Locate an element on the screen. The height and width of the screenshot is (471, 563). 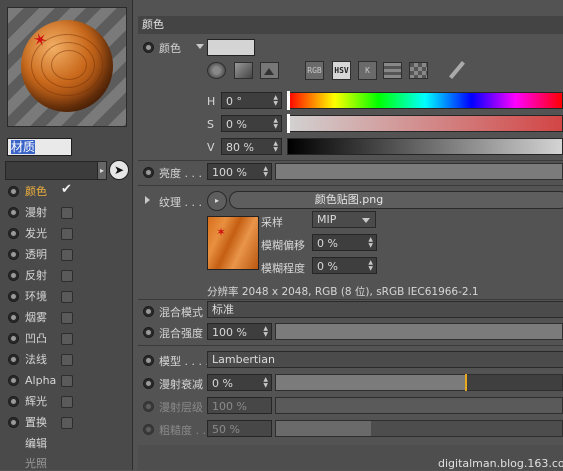
color-expand-arrow is located at coordinates (200, 46).